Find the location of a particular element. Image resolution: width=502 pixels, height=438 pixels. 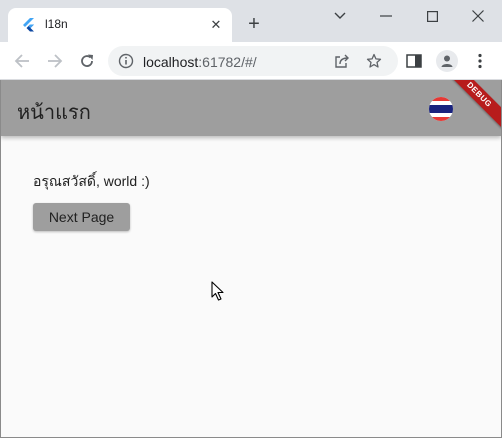

browser-toolbar: localhost:61782/#/ is located at coordinates (251, 61).